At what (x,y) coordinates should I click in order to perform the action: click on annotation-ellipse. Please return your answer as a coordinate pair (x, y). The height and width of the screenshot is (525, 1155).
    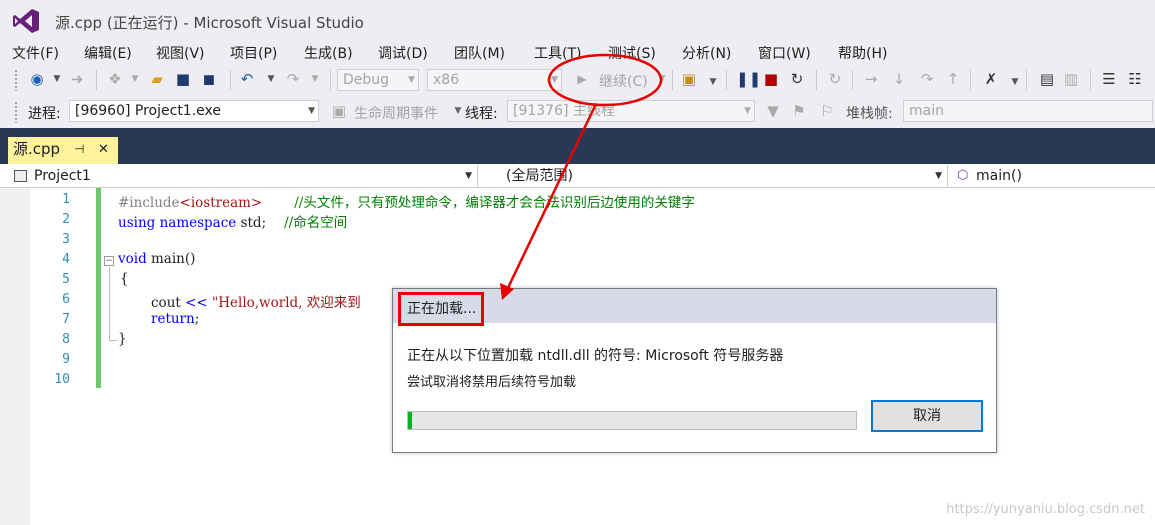
    Looking at the image, I should click on (605, 80).